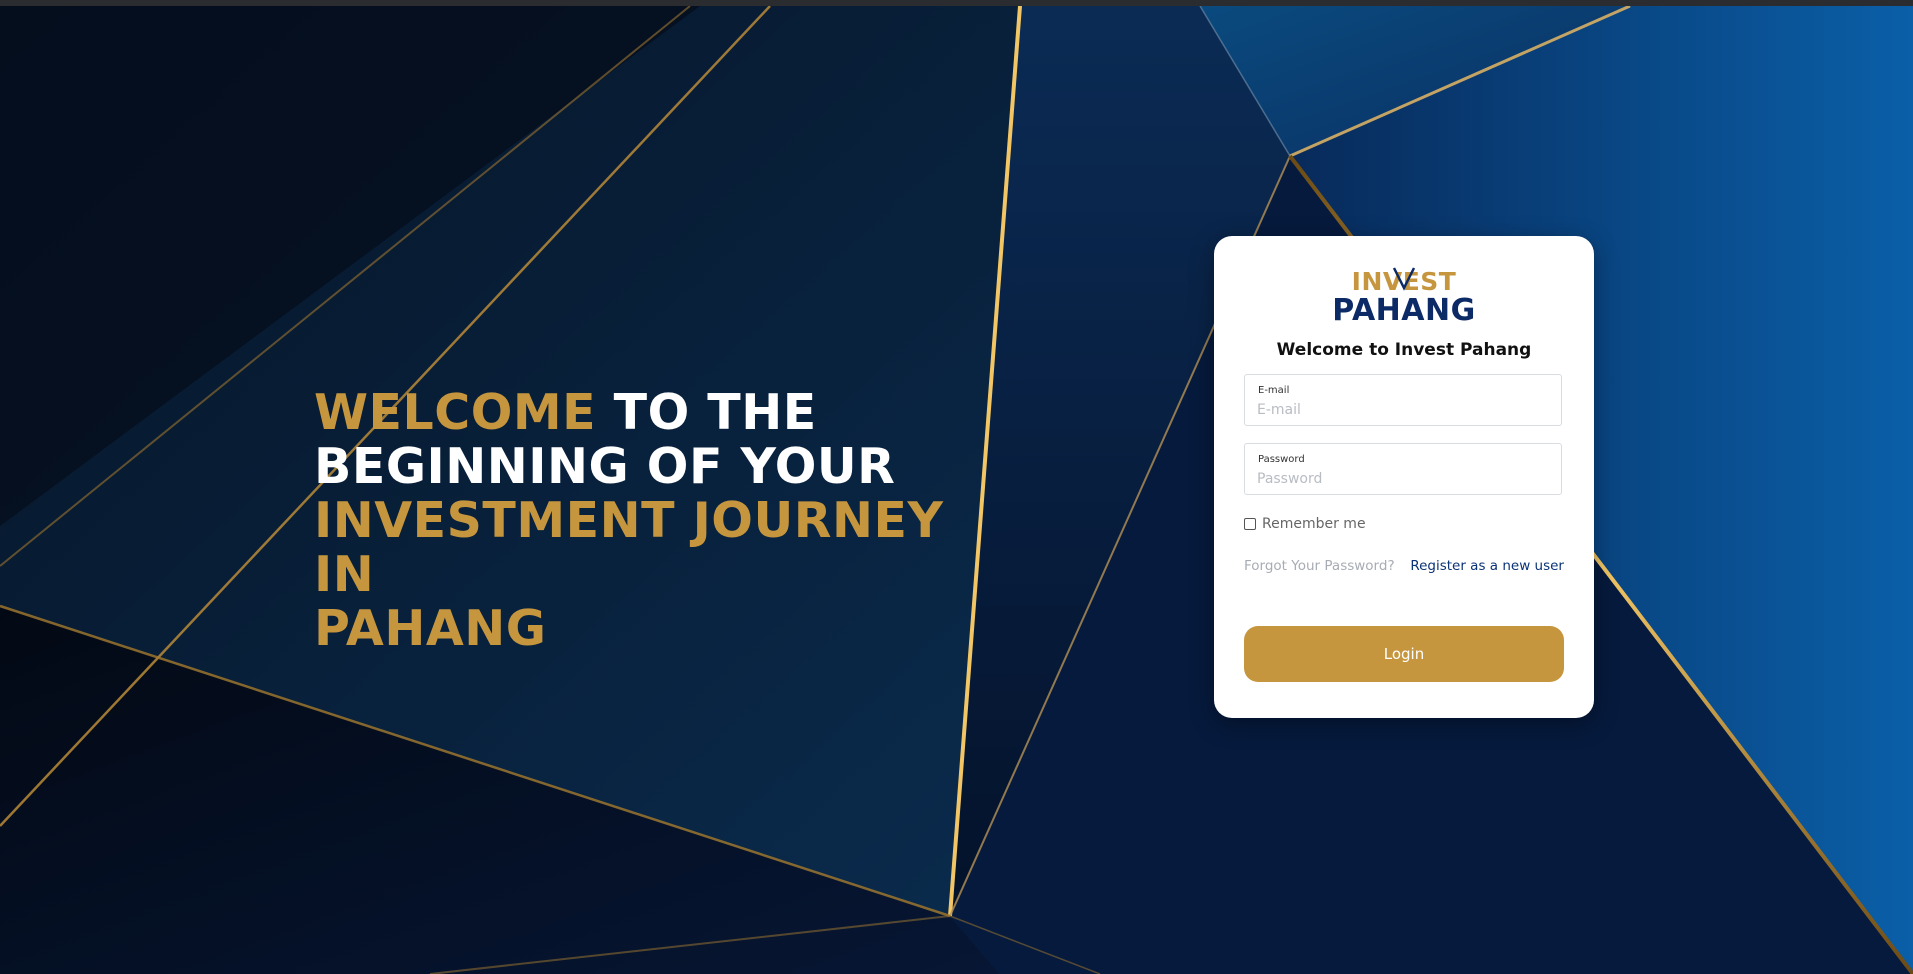 The height and width of the screenshot is (974, 1913). I want to click on forgot-password-link: Forgot Your Password?, so click(1319, 566).